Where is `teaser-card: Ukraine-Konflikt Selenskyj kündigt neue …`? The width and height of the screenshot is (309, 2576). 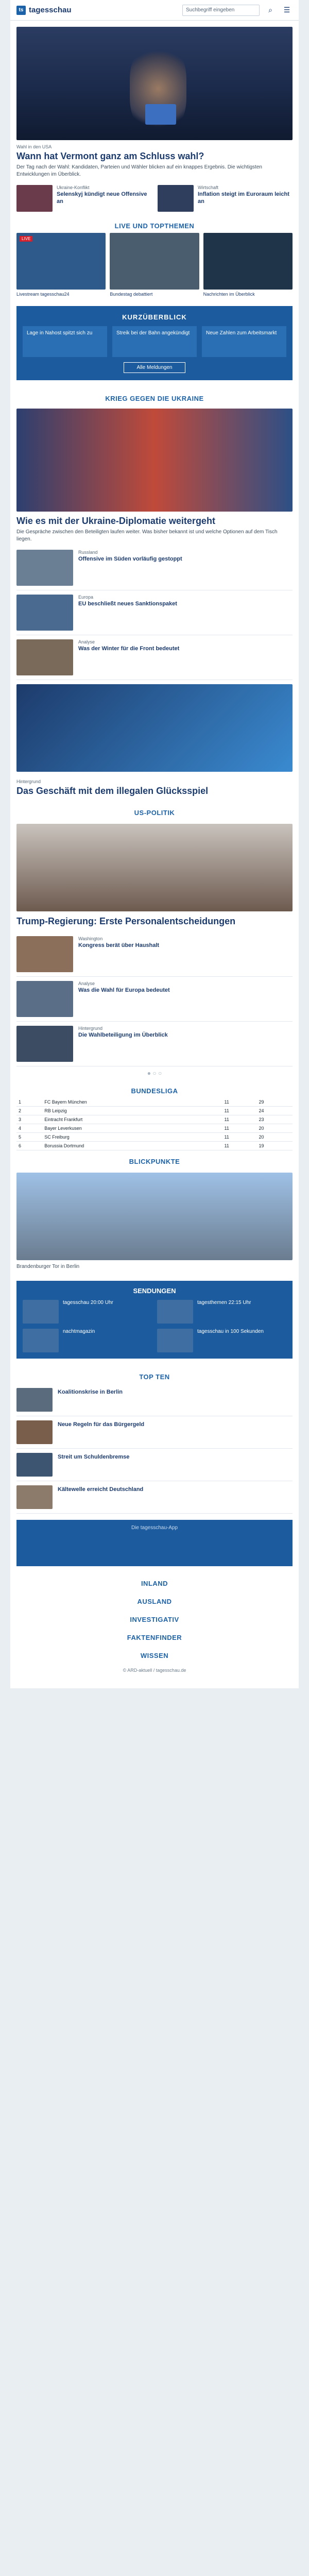 teaser-card: Ukraine-Konflikt Selenskyj kündigt neue … is located at coordinates (83, 199).